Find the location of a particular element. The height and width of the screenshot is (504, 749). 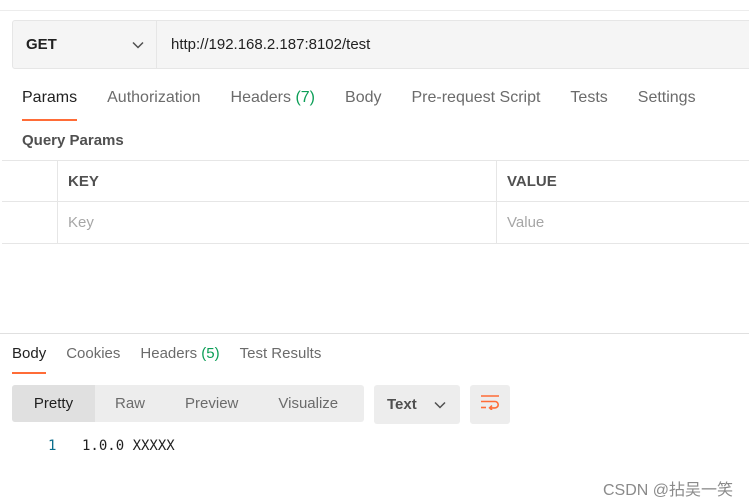

url-bar: GET http://192.168.2.187:8102/test is located at coordinates (380, 44).